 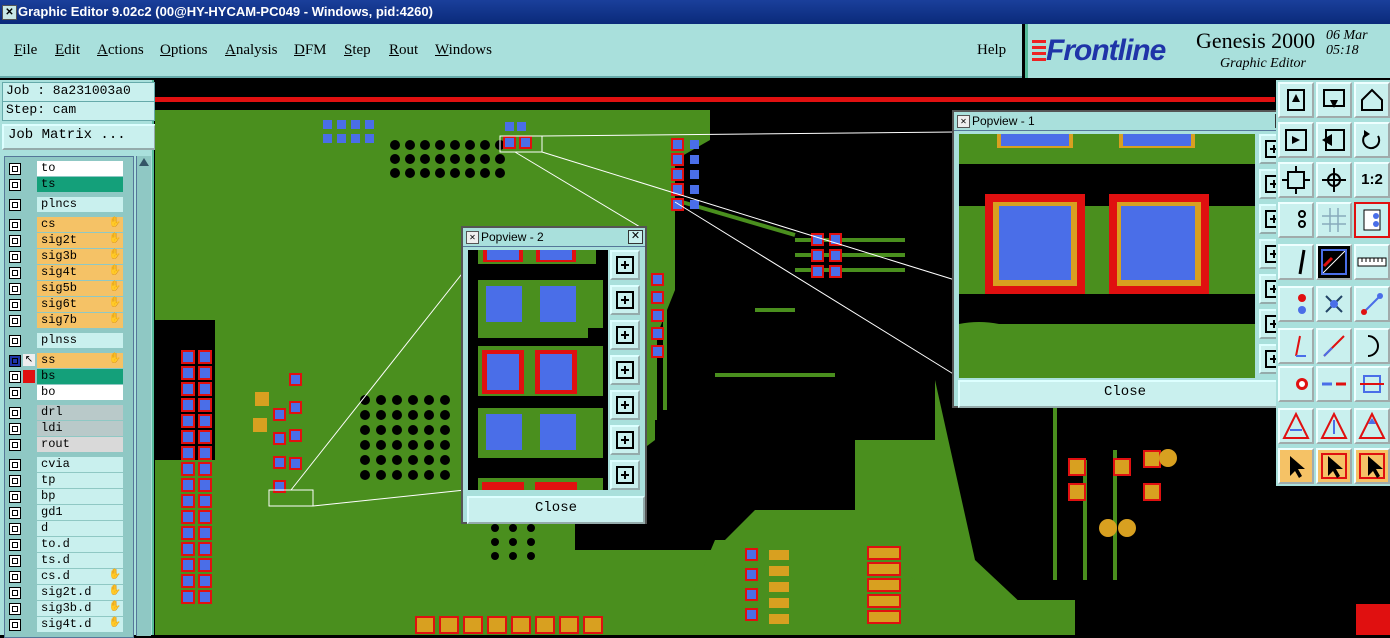 What do you see at coordinates (66, 592) in the screenshot?
I see `layer-row-sig2t-d: sig2t.d ✋` at bounding box center [66, 592].